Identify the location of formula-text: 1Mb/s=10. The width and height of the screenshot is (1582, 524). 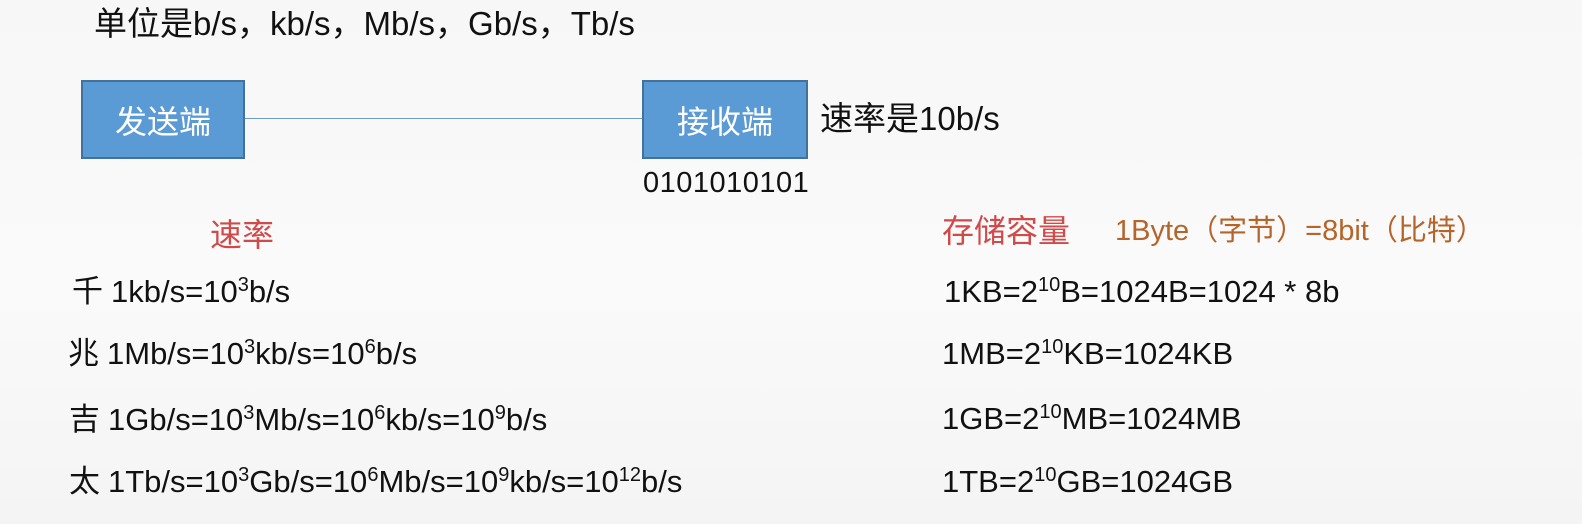
(176, 353).